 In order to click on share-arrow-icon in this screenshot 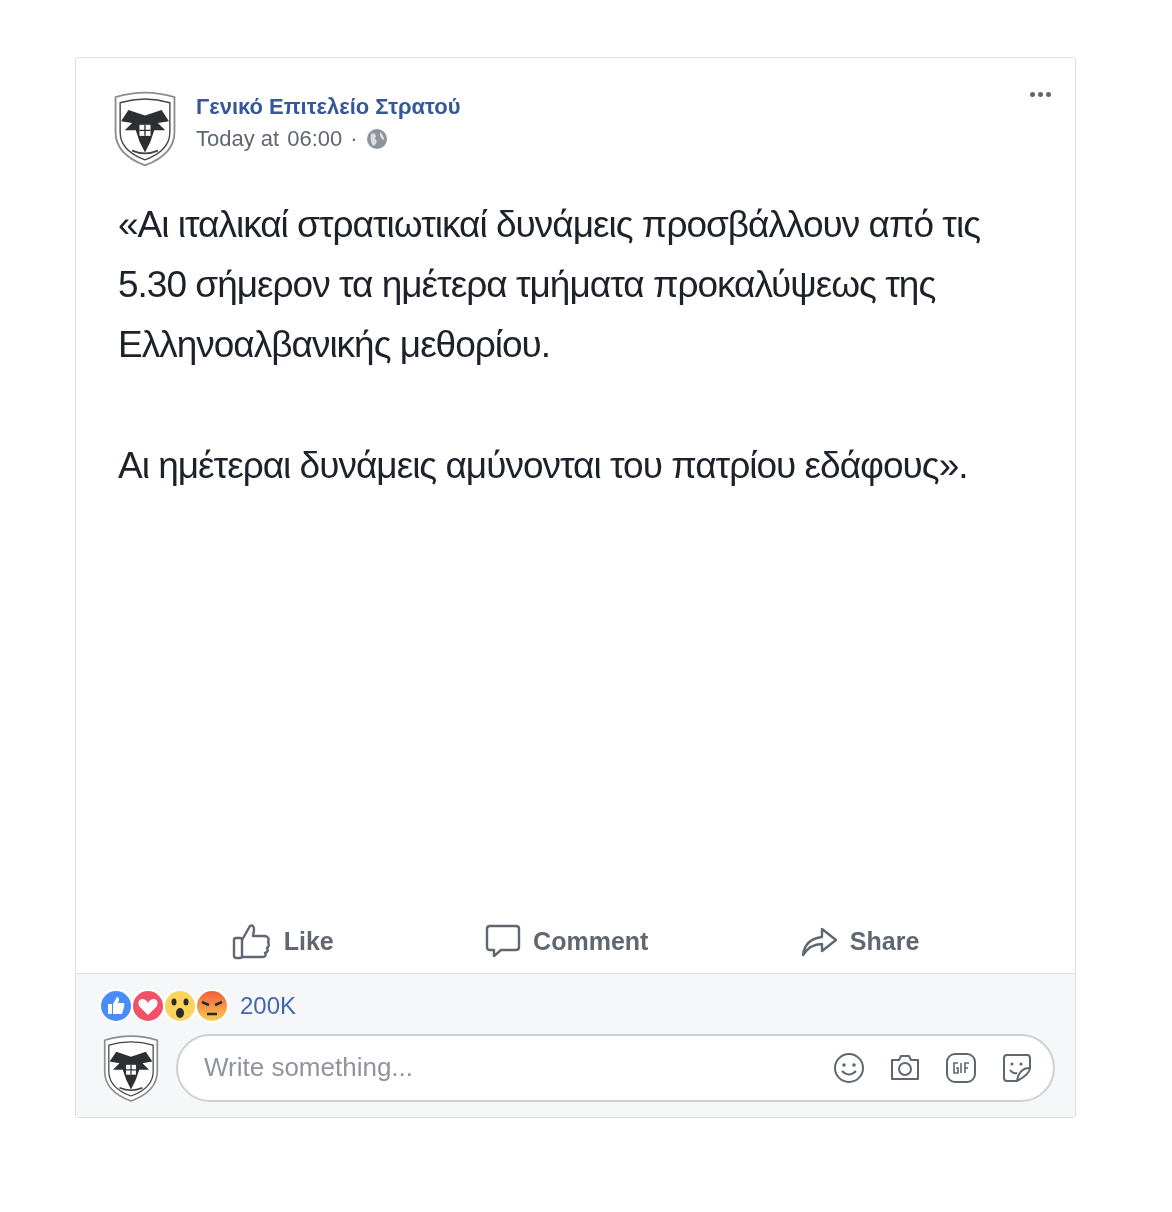, I will do `click(818, 941)`.